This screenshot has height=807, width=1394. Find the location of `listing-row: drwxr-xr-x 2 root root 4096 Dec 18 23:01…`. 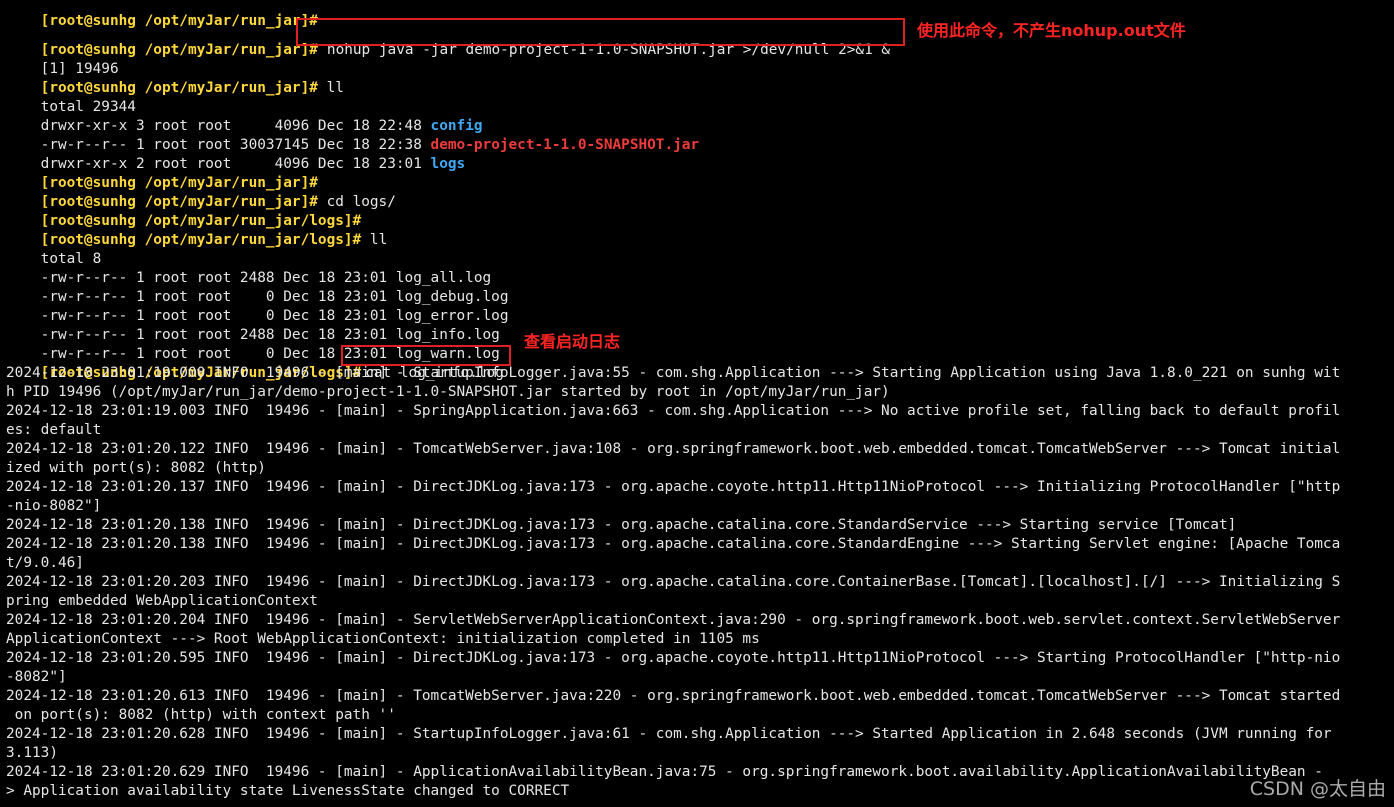

listing-row: drwxr-xr-x 2 root root 4096 Dec 18 23:01… is located at coordinates (236, 154).